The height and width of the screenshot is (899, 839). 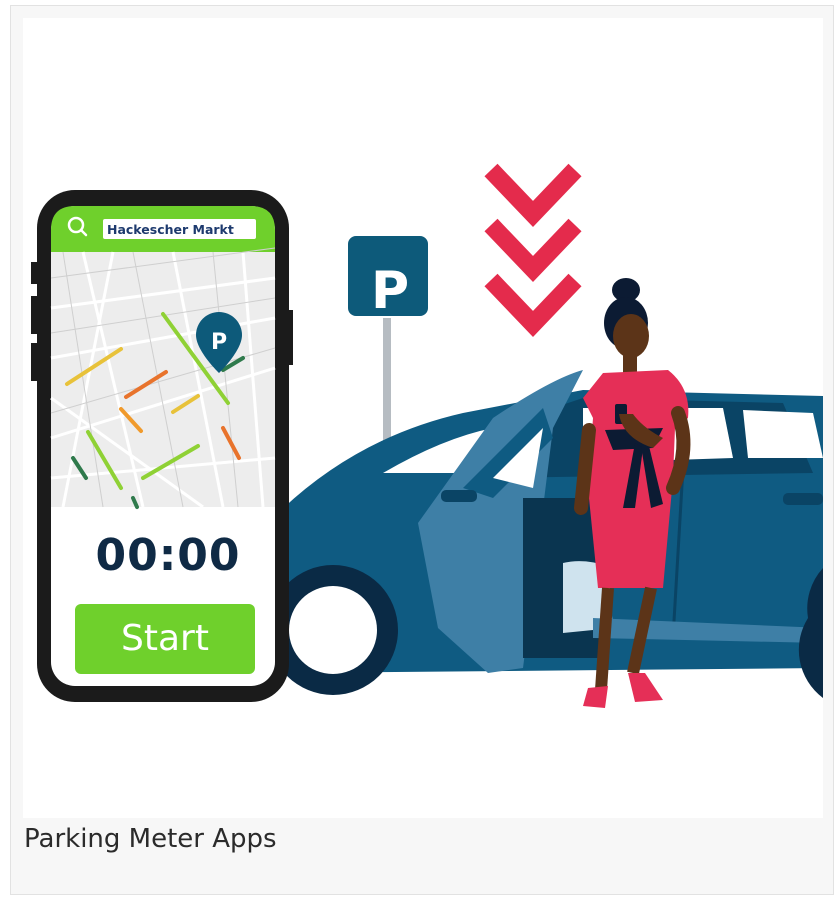 What do you see at coordinates (150, 839) in the screenshot?
I see `card-caption: Parking Meter Apps` at bounding box center [150, 839].